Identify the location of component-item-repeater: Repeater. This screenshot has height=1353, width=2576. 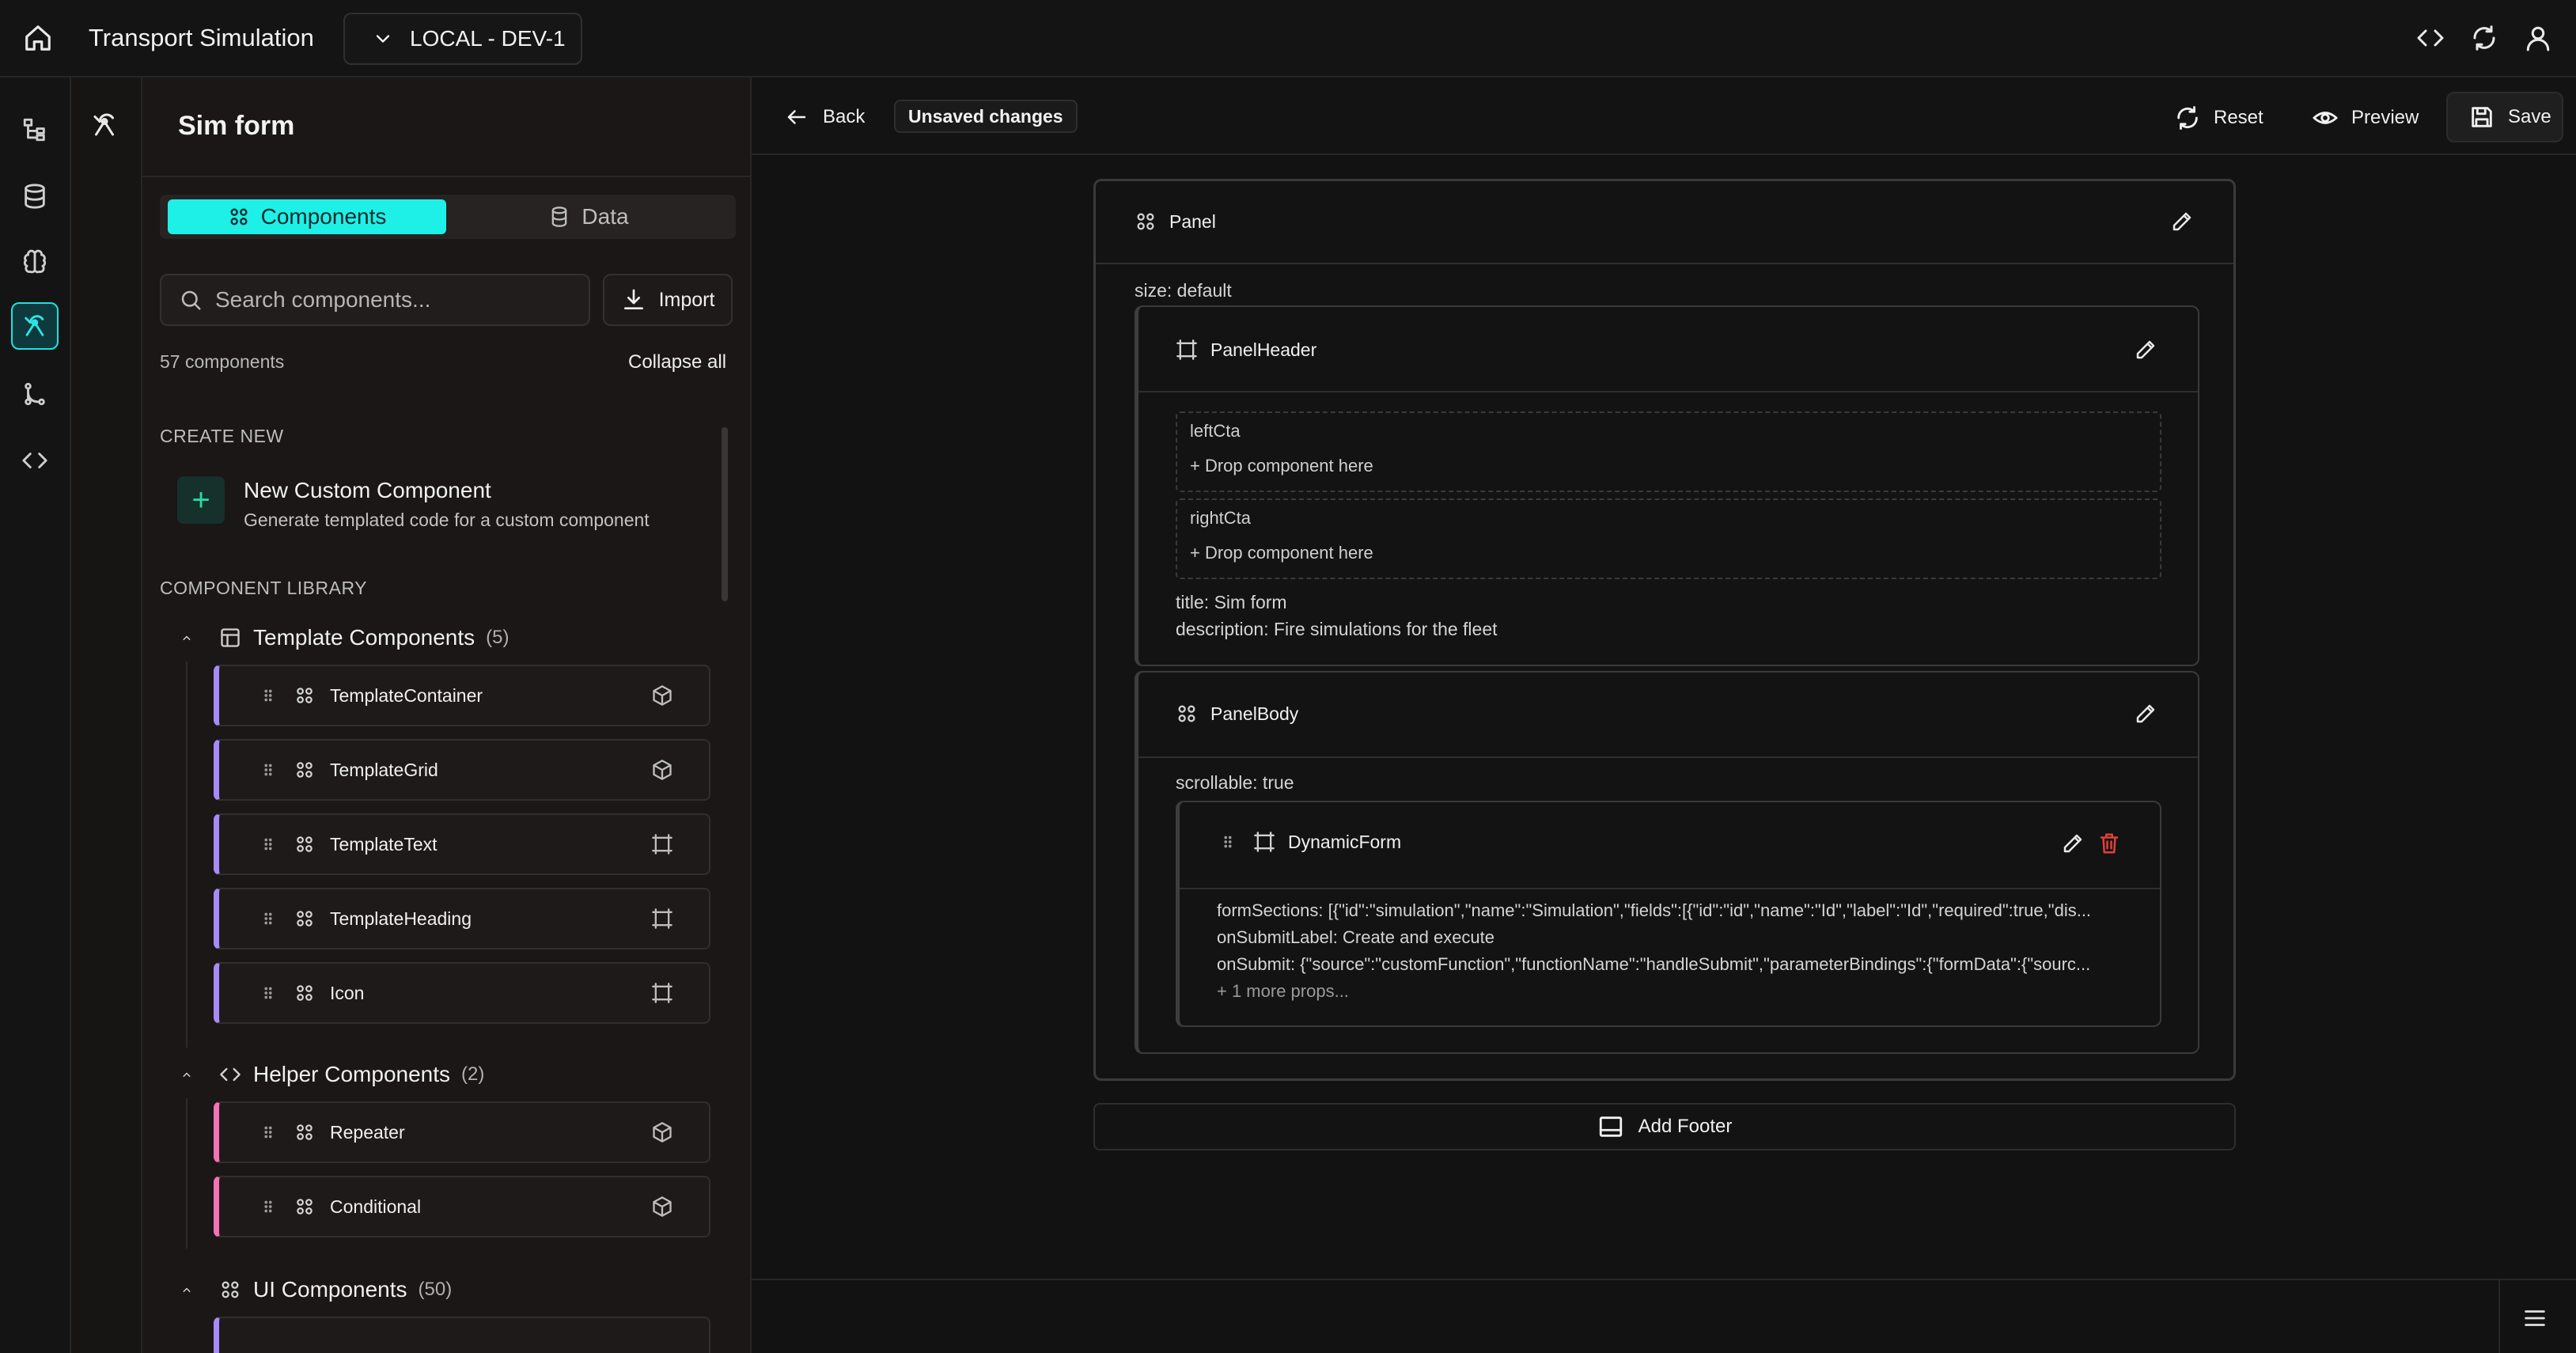
(462, 1132).